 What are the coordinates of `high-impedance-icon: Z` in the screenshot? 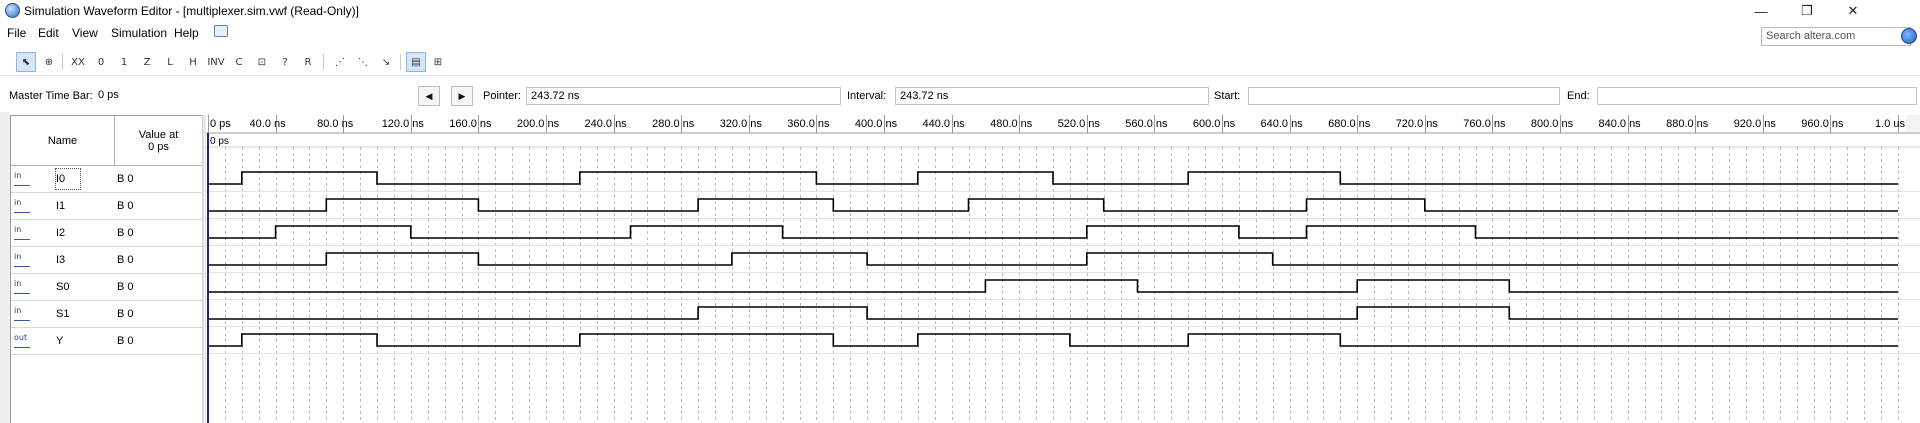 It's located at (147, 62).